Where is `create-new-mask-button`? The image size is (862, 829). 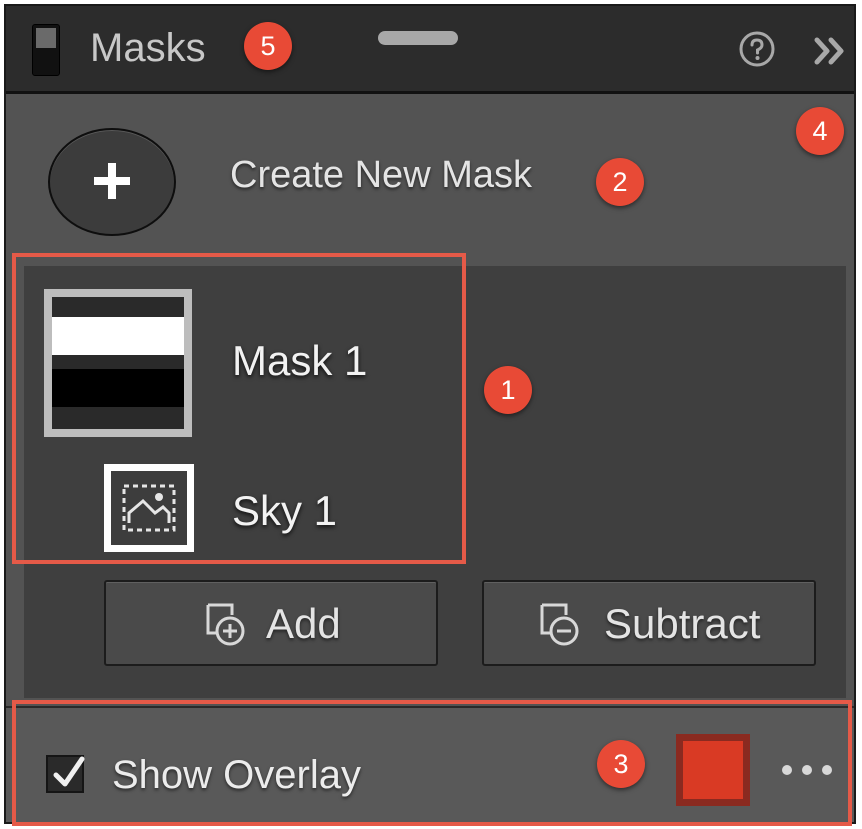
create-new-mask-button is located at coordinates (112, 182).